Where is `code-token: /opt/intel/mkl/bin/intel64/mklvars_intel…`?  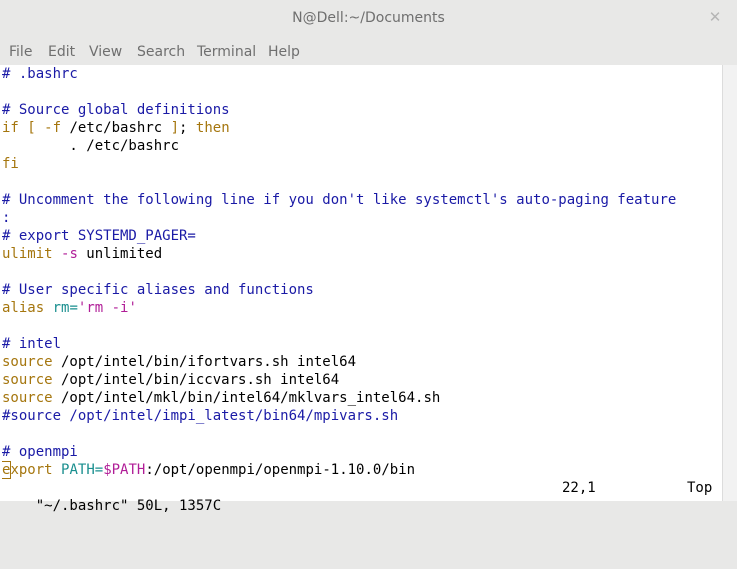
code-token: /opt/intel/mkl/bin/intel64/mklvars_intel… is located at coordinates (246, 398).